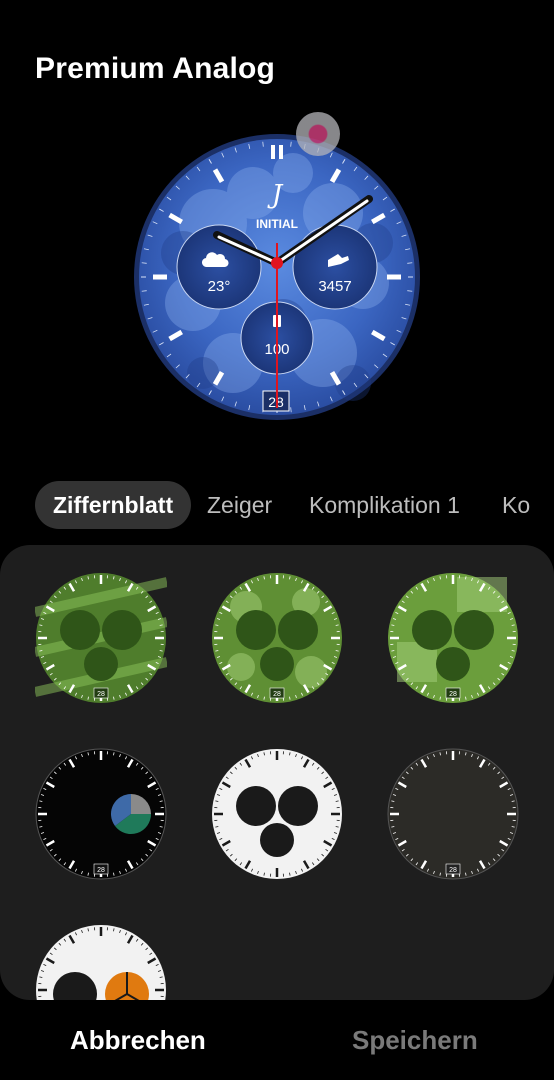 The height and width of the screenshot is (1080, 554). What do you see at coordinates (219, 286) in the screenshot?
I see `weather-value: 23°` at bounding box center [219, 286].